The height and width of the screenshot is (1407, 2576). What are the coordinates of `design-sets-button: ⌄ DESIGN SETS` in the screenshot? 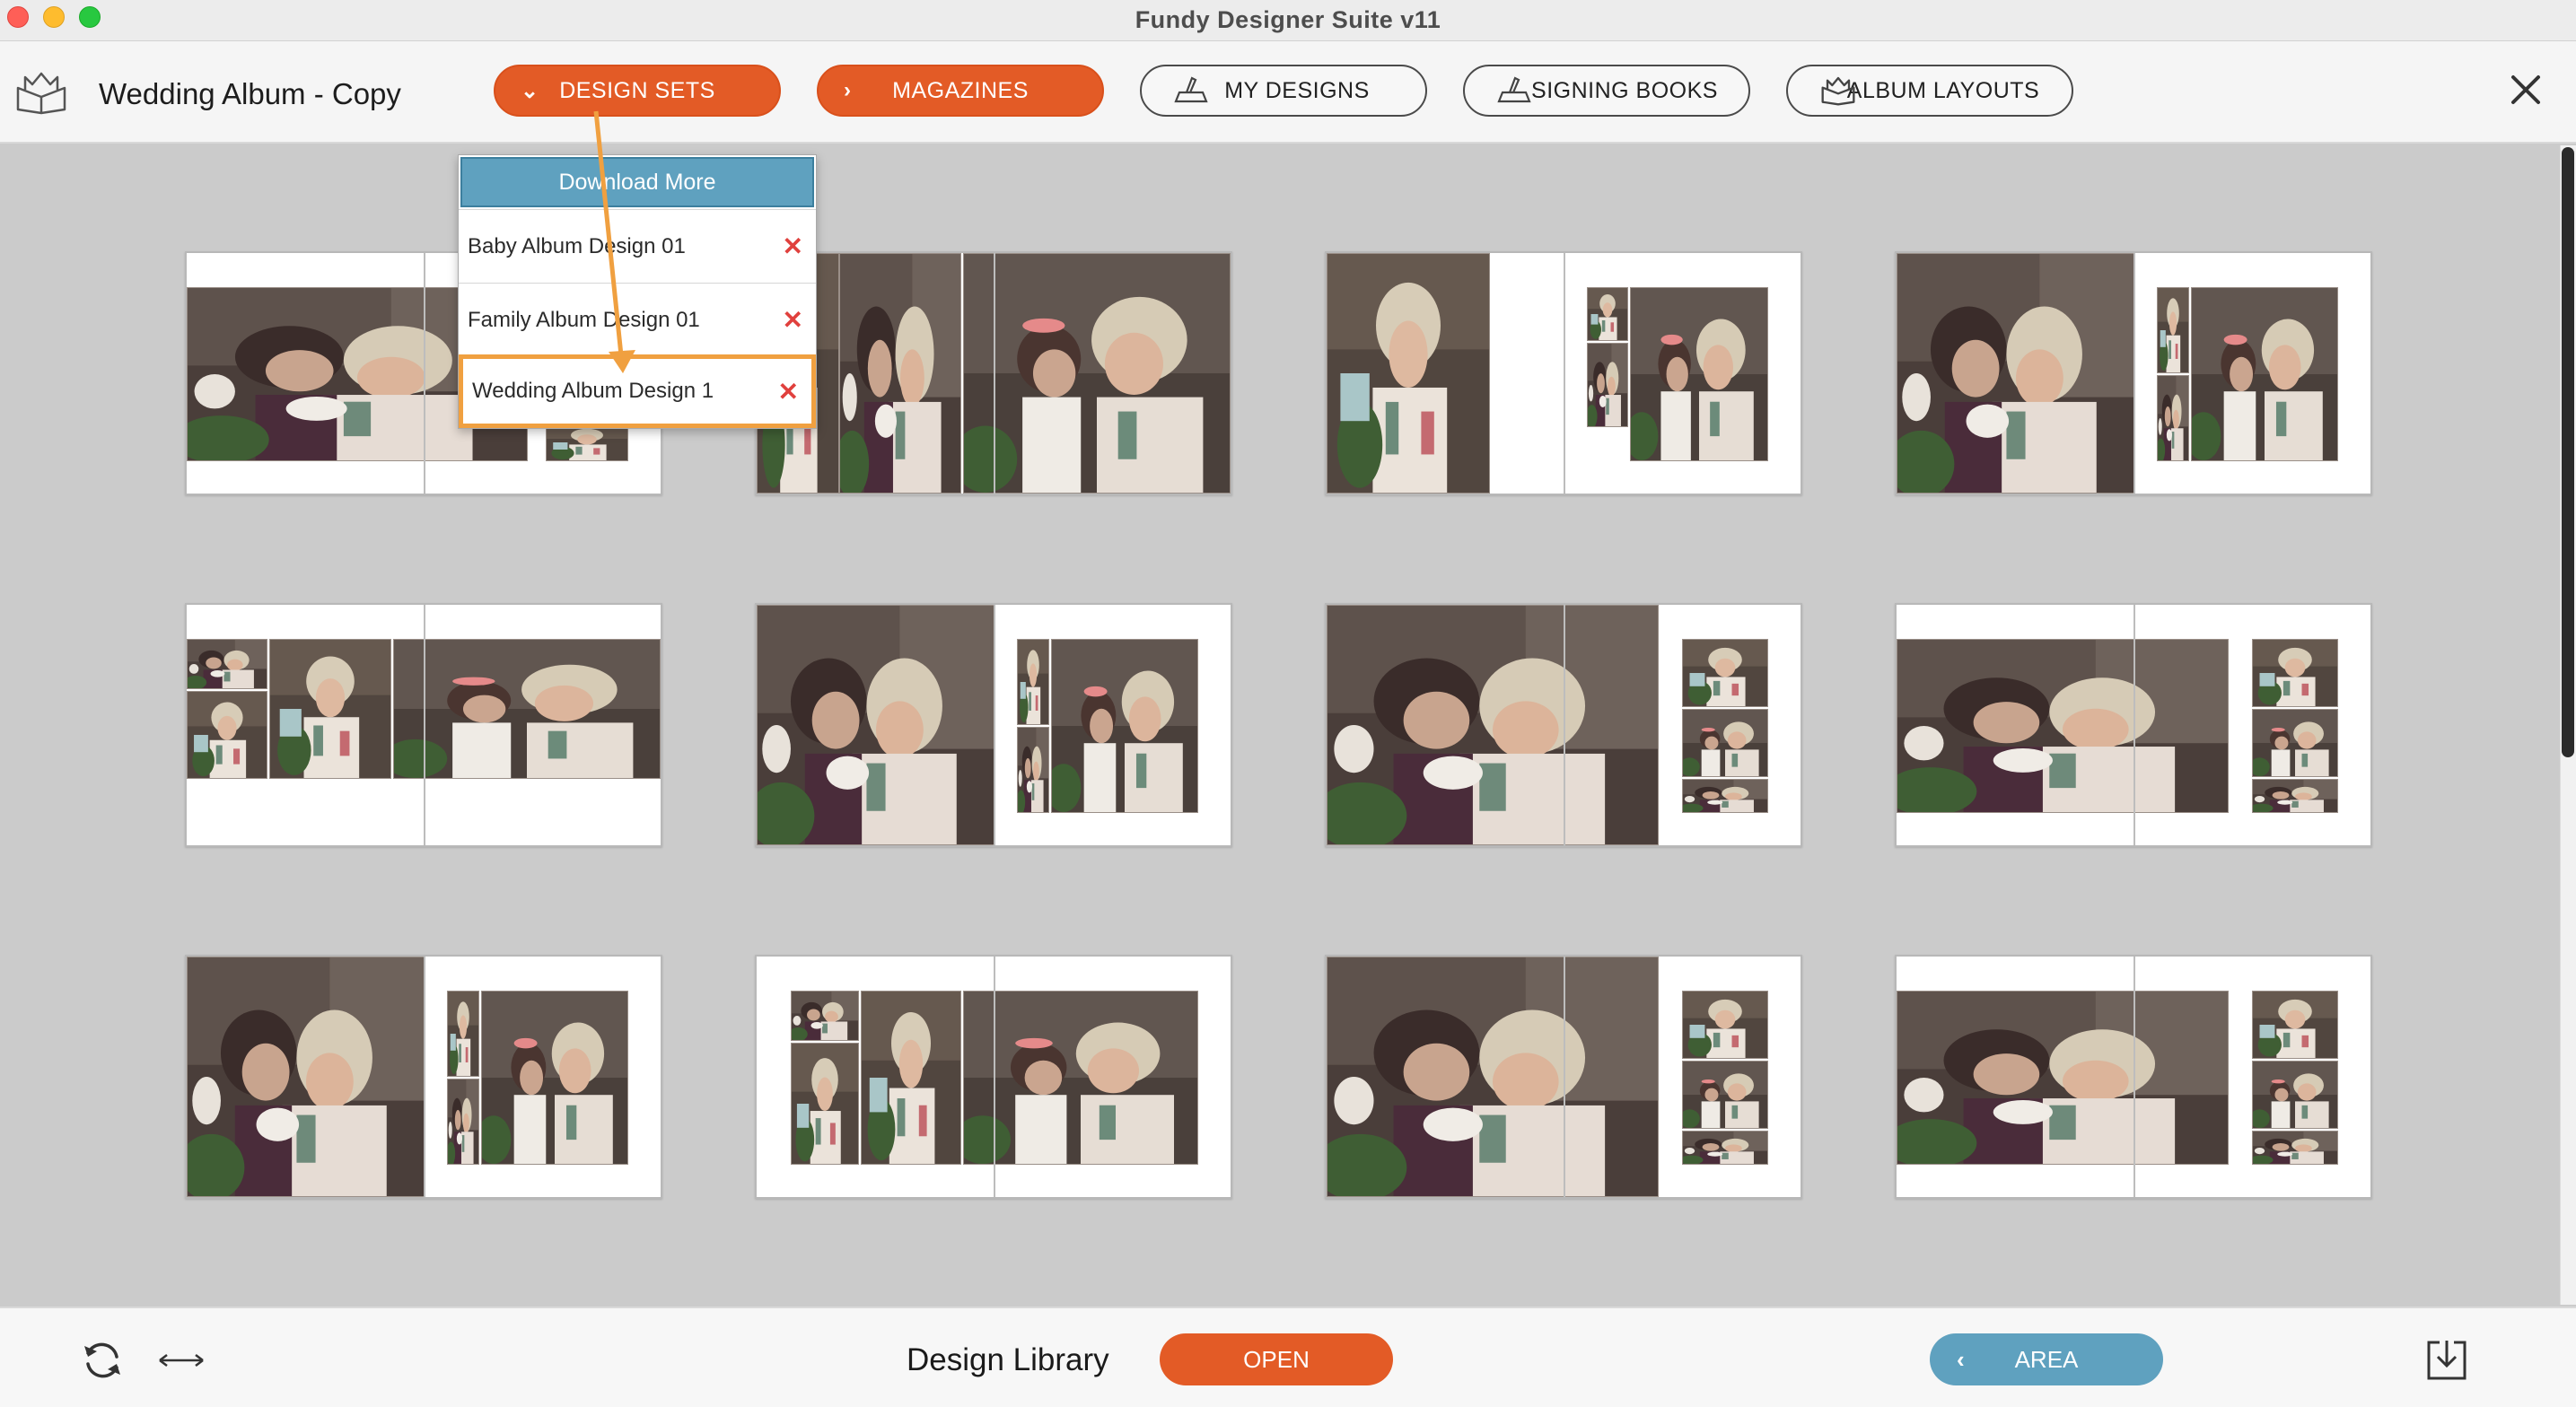 It's located at (637, 91).